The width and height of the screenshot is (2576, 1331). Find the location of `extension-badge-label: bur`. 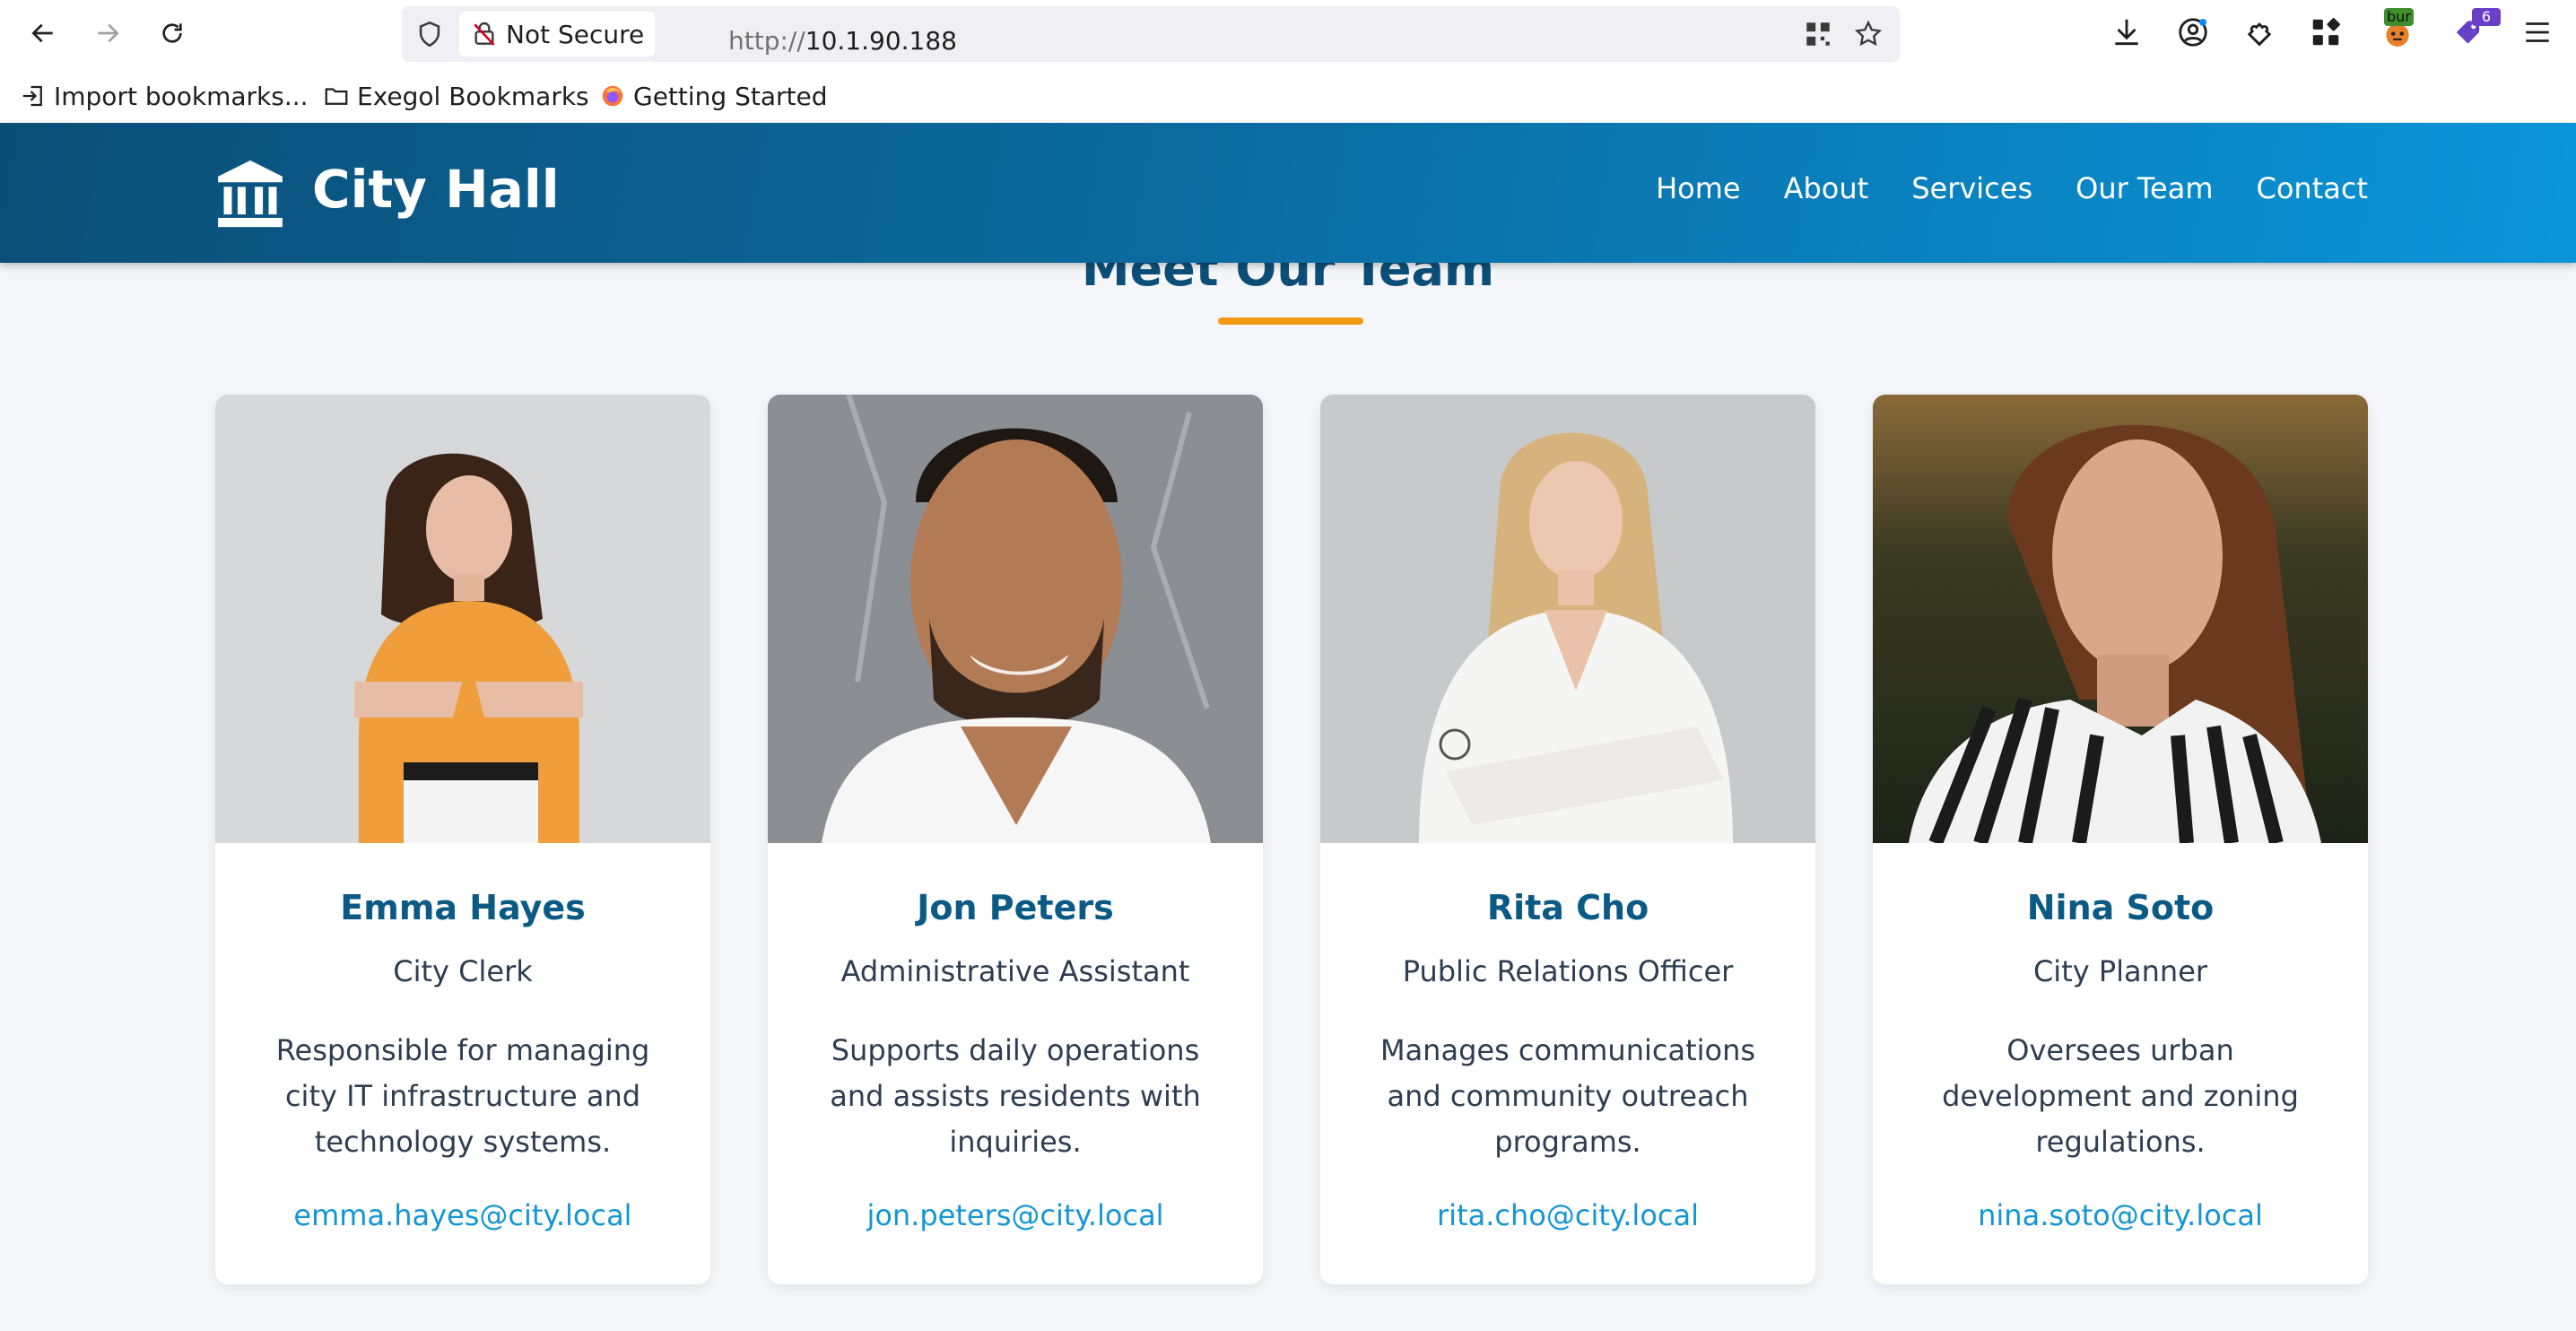

extension-badge-label: bur is located at coordinates (2399, 17).